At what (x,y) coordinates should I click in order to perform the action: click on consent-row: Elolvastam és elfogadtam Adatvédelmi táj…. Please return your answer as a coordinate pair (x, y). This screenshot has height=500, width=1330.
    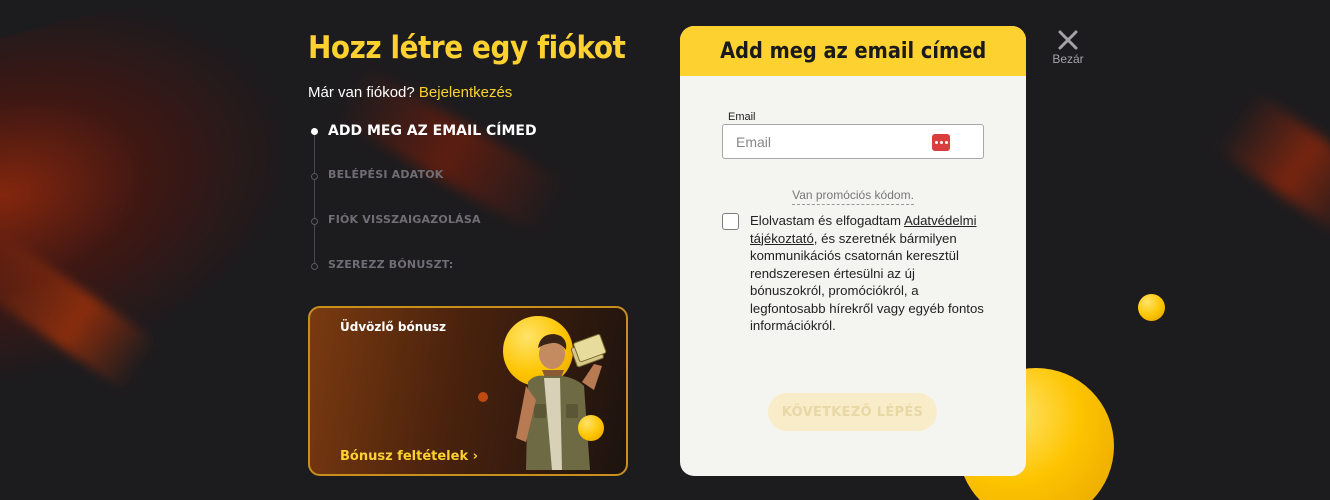
    Looking at the image, I should click on (857, 273).